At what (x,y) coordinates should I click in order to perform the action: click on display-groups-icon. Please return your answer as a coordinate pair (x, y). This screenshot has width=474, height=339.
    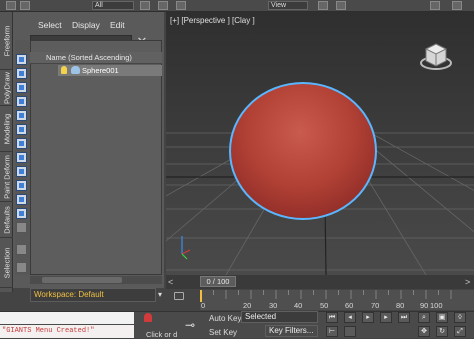
    Looking at the image, I should click on (21, 157).